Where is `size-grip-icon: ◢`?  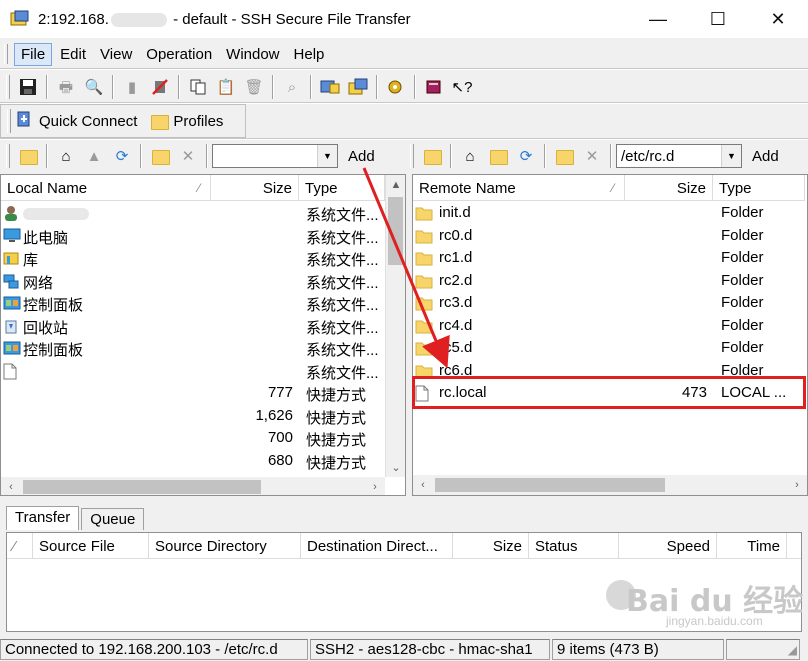
size-grip-icon: ◢ is located at coordinates (793, 650).